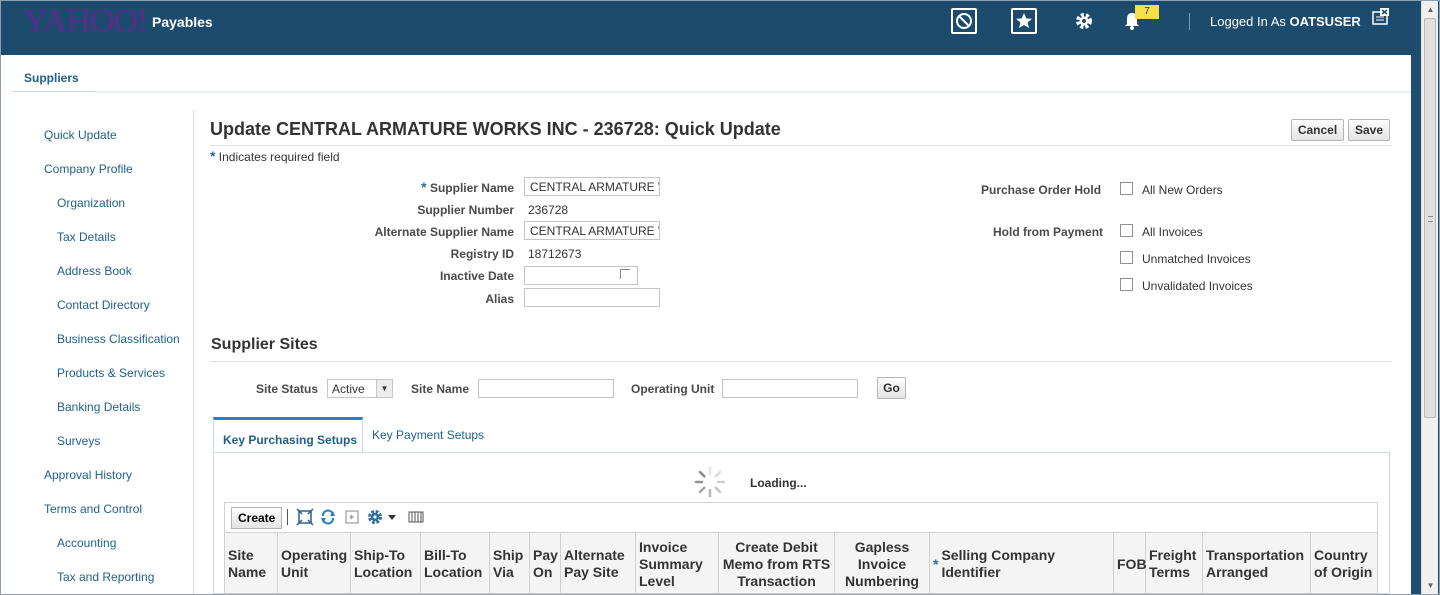 The width and height of the screenshot is (1440, 595). What do you see at coordinates (790, 388) in the screenshot?
I see `operating-unit-field` at bounding box center [790, 388].